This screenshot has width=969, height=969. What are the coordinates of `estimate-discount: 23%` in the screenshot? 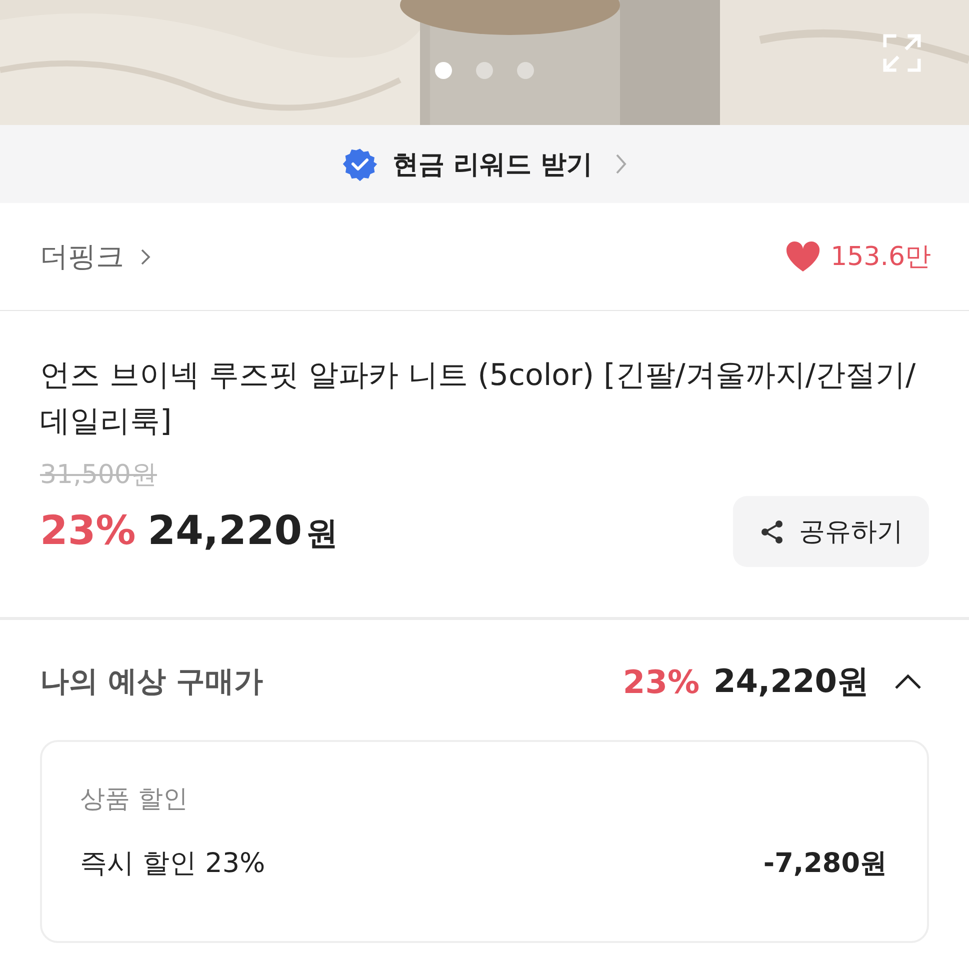 It's located at (661, 682).